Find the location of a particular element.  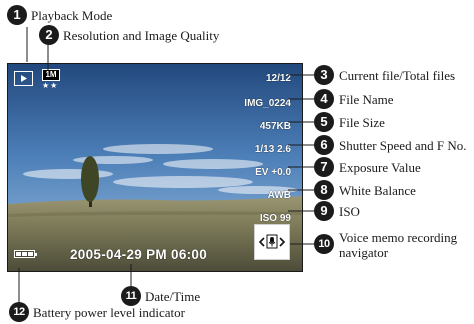

callout-number-3: 3 is located at coordinates (324, 75).